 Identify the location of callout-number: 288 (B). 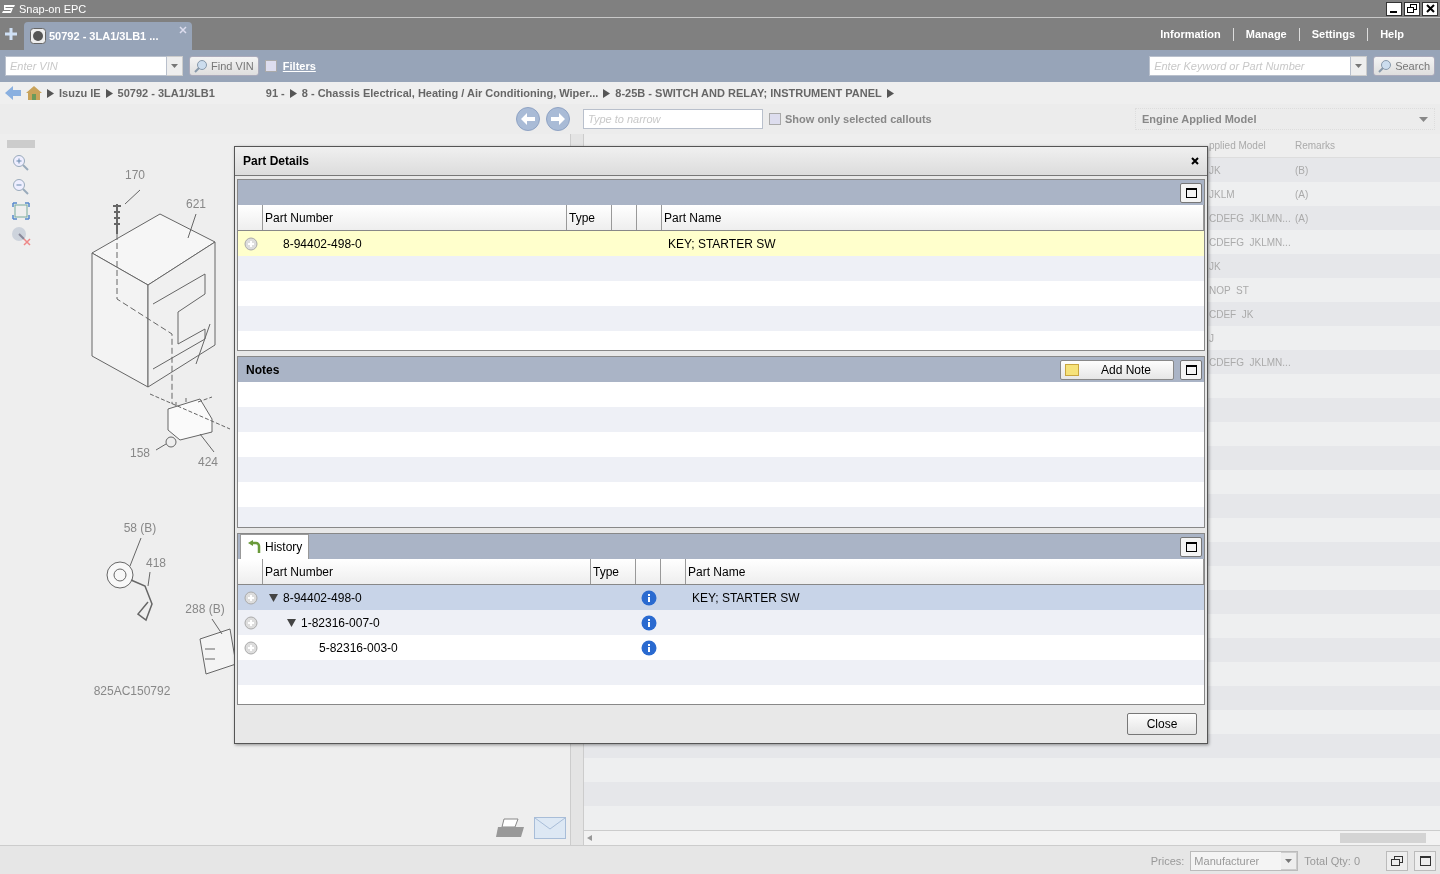
(205, 609).